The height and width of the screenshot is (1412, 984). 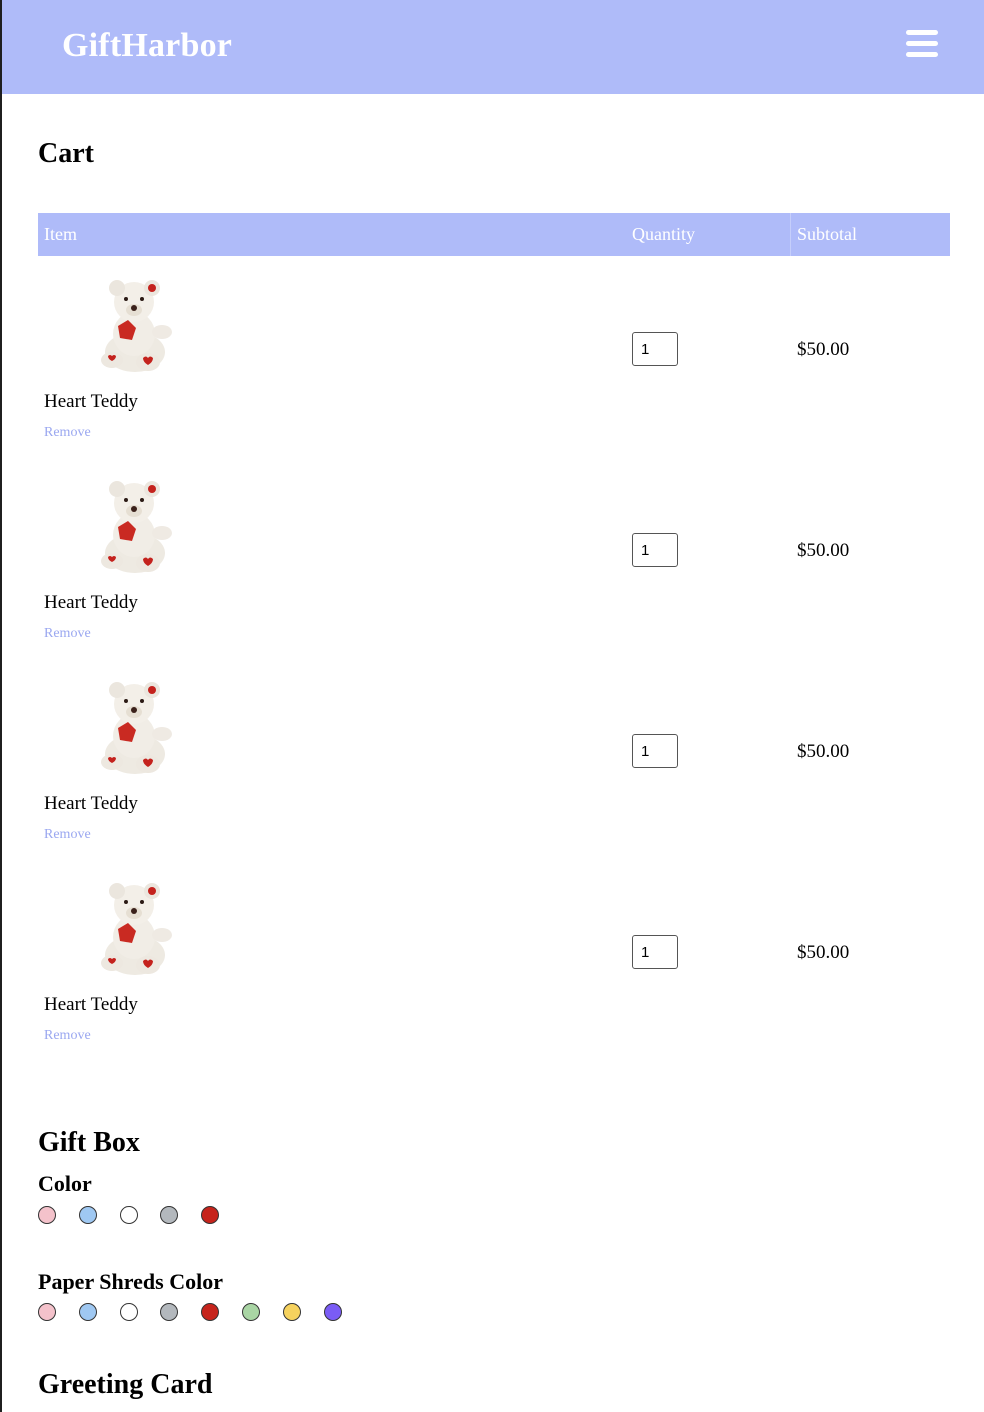 I want to click on gift-box-color-label: Color, so click(x=65, y=1183).